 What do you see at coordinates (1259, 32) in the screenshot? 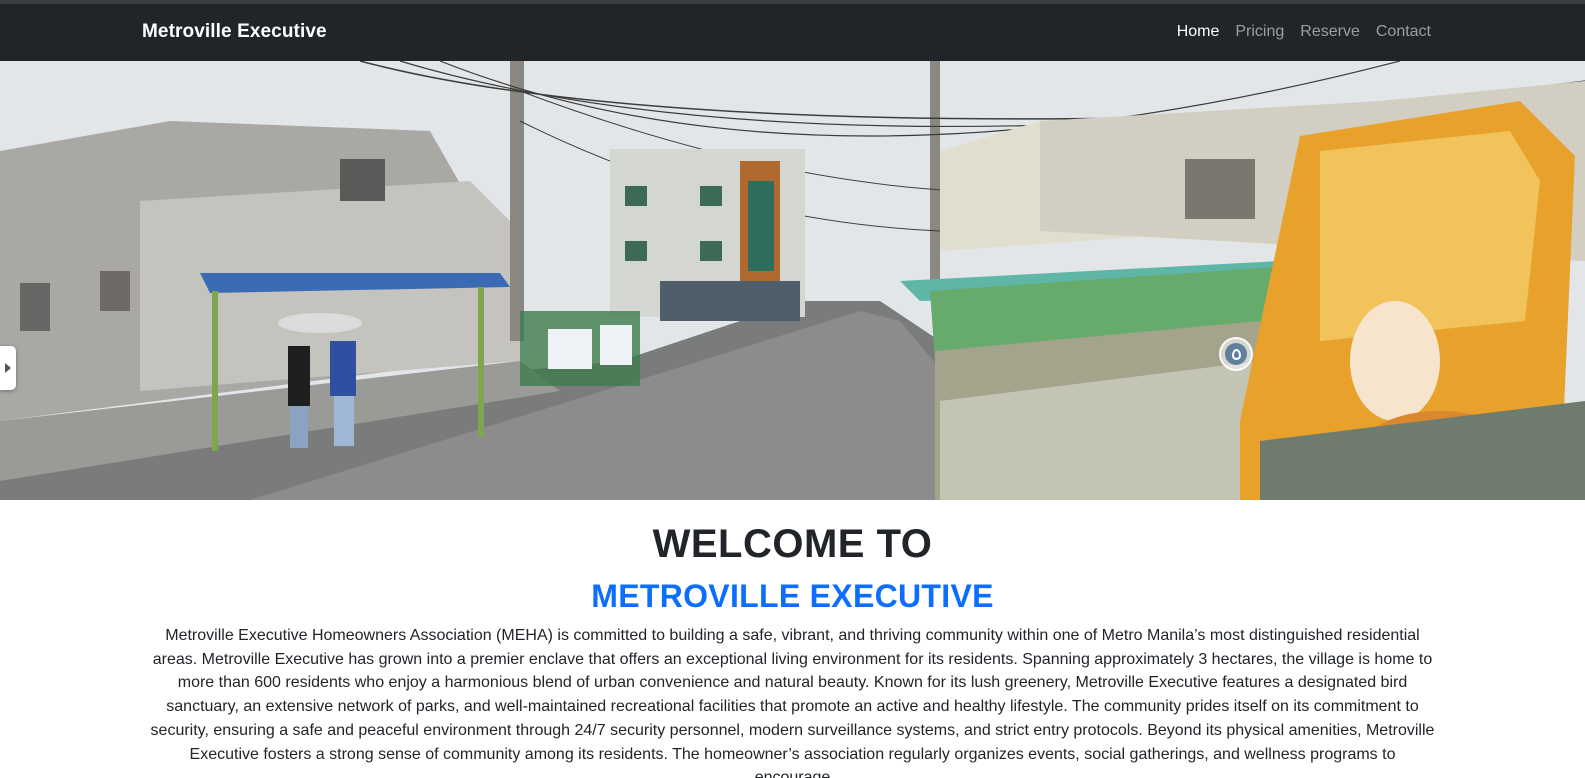
I see `nav-link-pricing: Pricing` at bounding box center [1259, 32].